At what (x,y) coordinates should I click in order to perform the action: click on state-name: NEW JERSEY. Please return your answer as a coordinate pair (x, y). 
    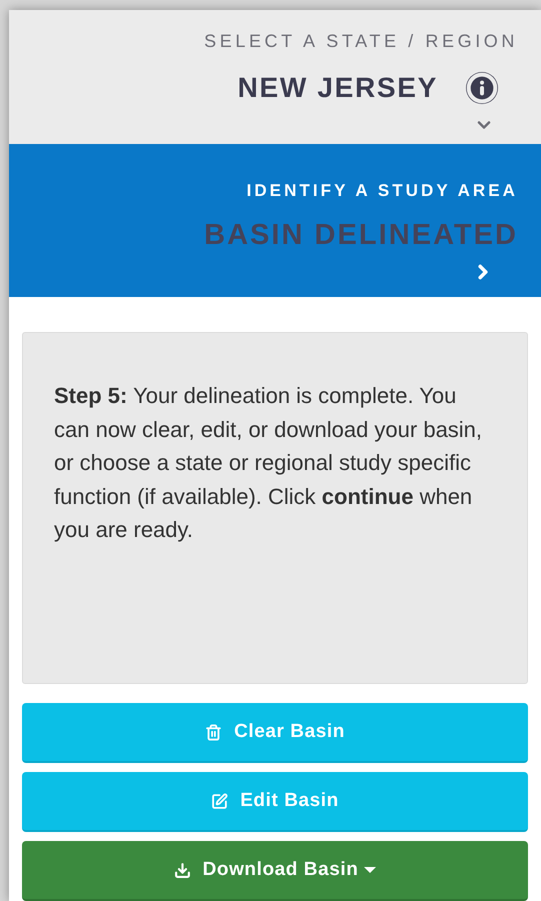
    Looking at the image, I should click on (338, 88).